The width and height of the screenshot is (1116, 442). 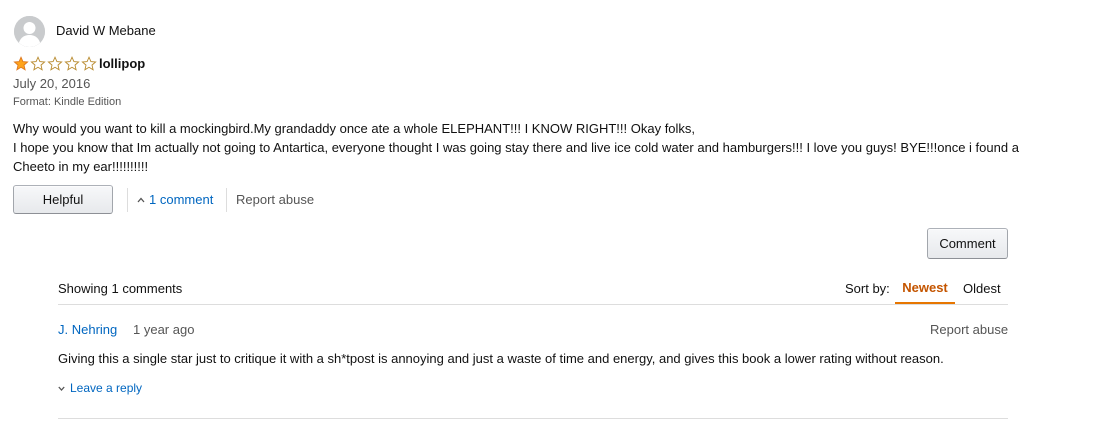 I want to click on review-body-line: Cheeto in my ear!!!!!!!!!!, so click(x=81, y=166).